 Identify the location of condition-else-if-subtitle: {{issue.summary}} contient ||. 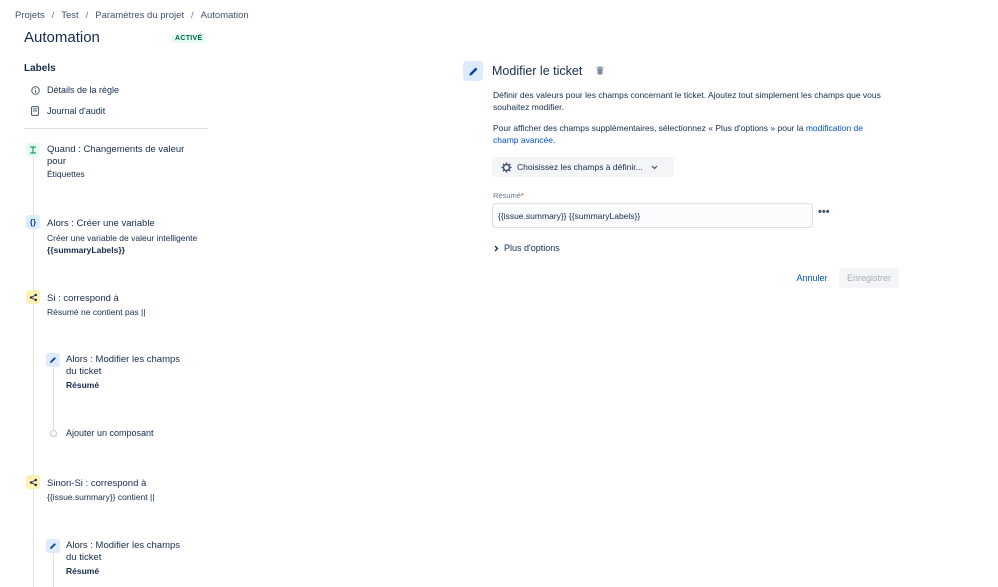
(101, 497).